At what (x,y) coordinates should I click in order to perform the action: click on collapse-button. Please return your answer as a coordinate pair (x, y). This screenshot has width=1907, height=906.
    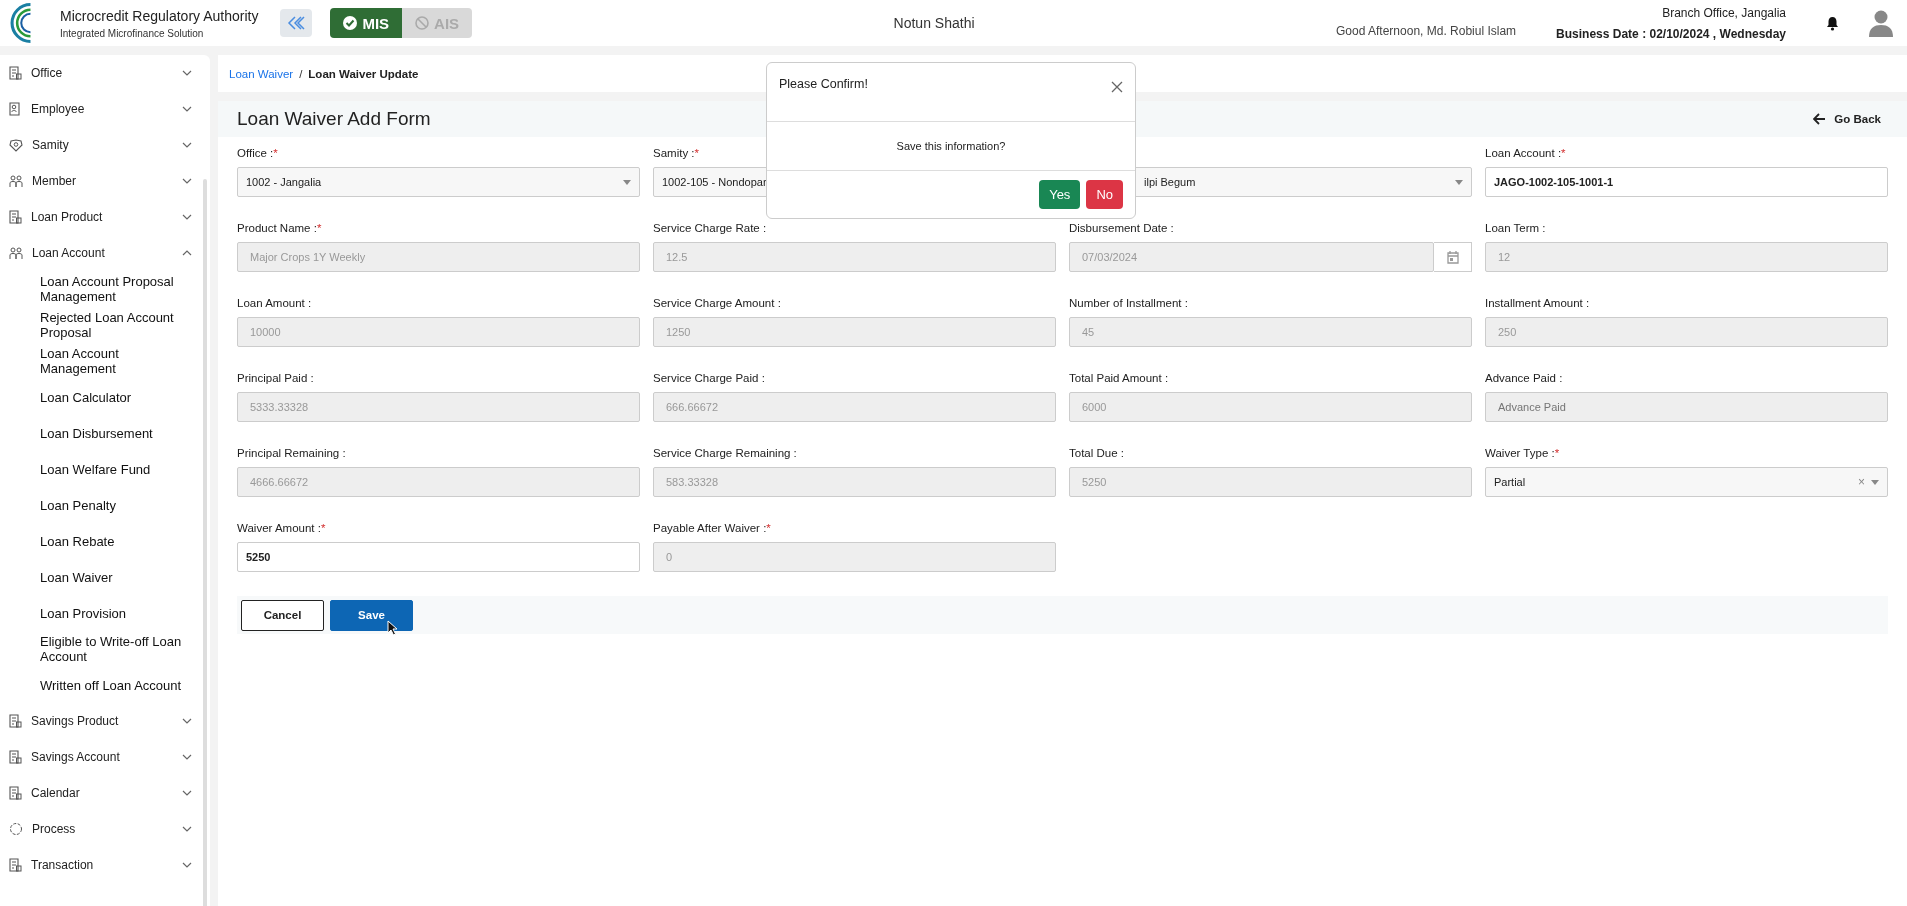
    Looking at the image, I should click on (296, 23).